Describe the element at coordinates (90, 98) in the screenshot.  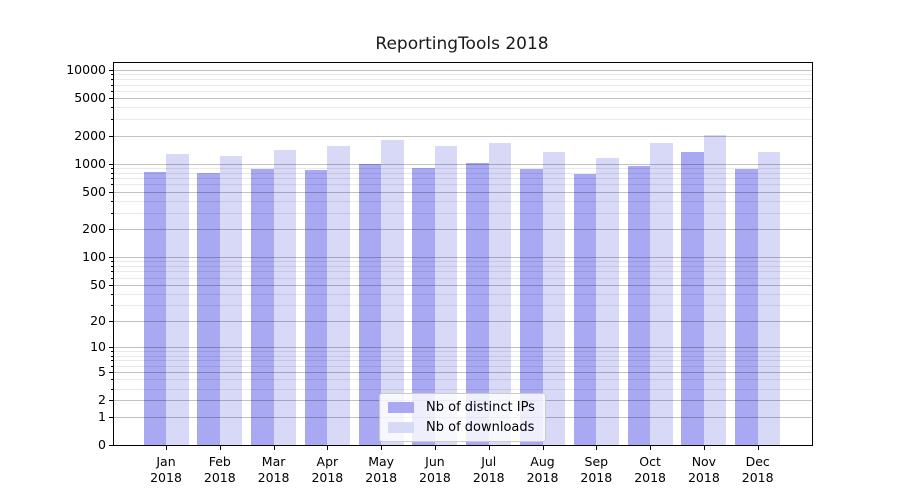
I see `y-axis-tick-label: 5000` at that location.